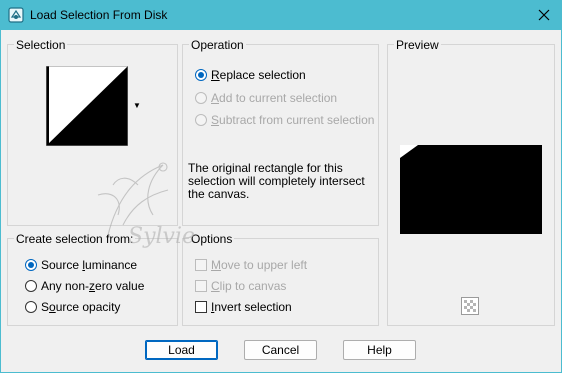  I want to click on subtract-from-selection-label: Subtract from current selection, so click(293, 120).